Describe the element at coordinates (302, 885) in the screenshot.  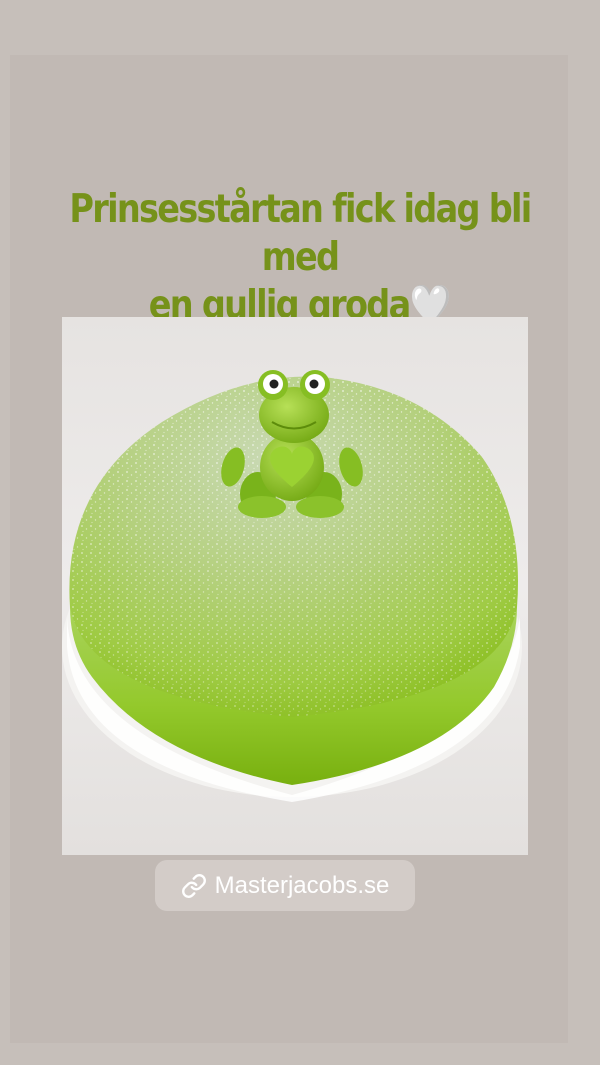
I see `link-sticker-label: Masterjacobs.se` at that location.